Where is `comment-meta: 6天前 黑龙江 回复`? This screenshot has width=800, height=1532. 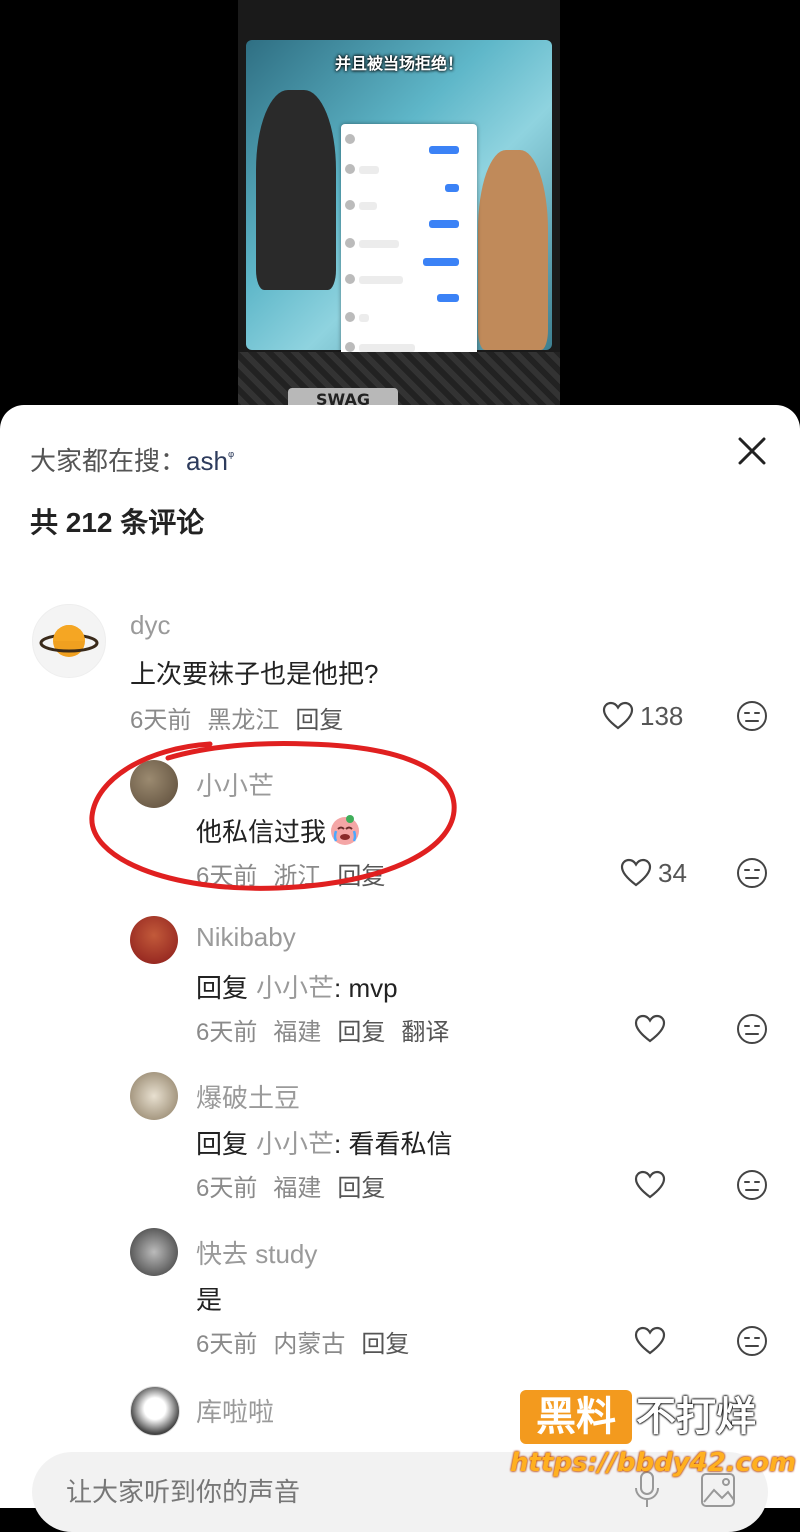
comment-meta: 6天前 黑龙江 回复 is located at coordinates (244, 717).